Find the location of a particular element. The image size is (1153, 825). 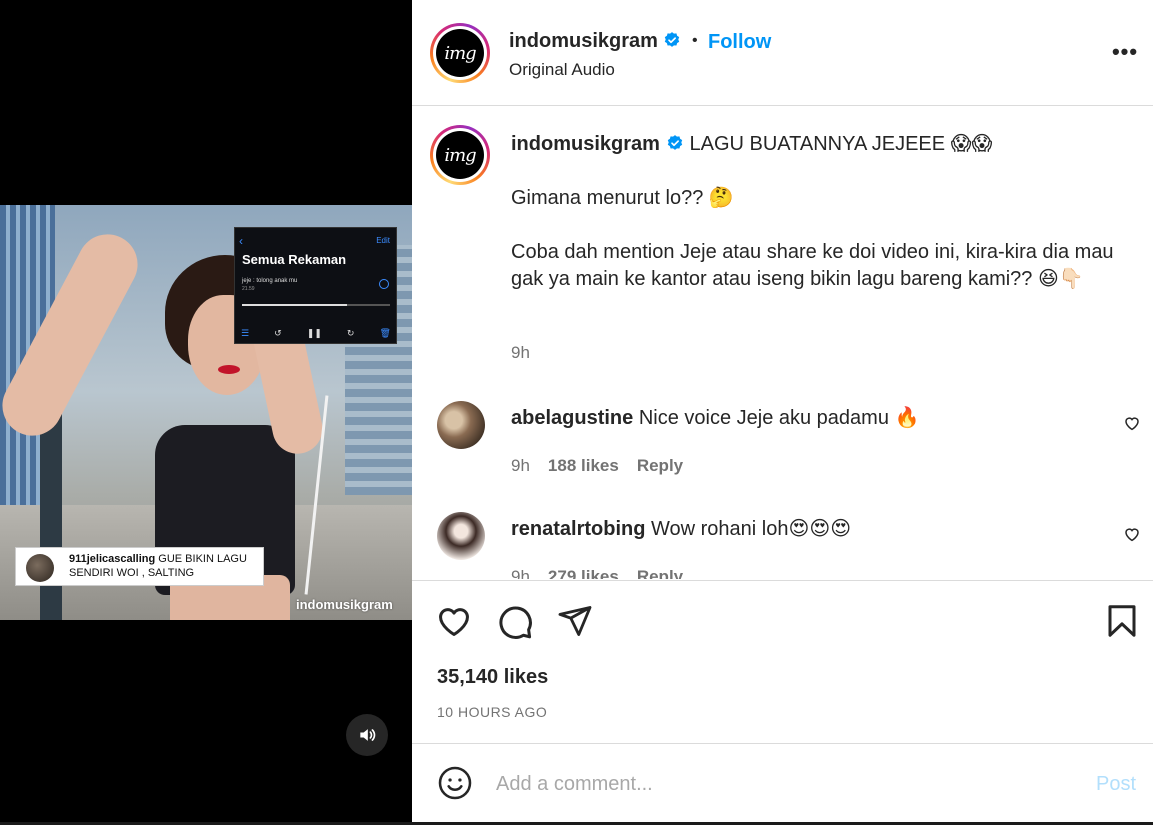

story-ring: img is located at coordinates (460, 53).